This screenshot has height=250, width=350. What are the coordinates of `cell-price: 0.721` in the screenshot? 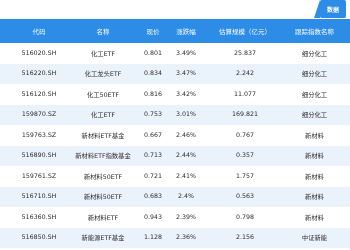 It's located at (153, 176).